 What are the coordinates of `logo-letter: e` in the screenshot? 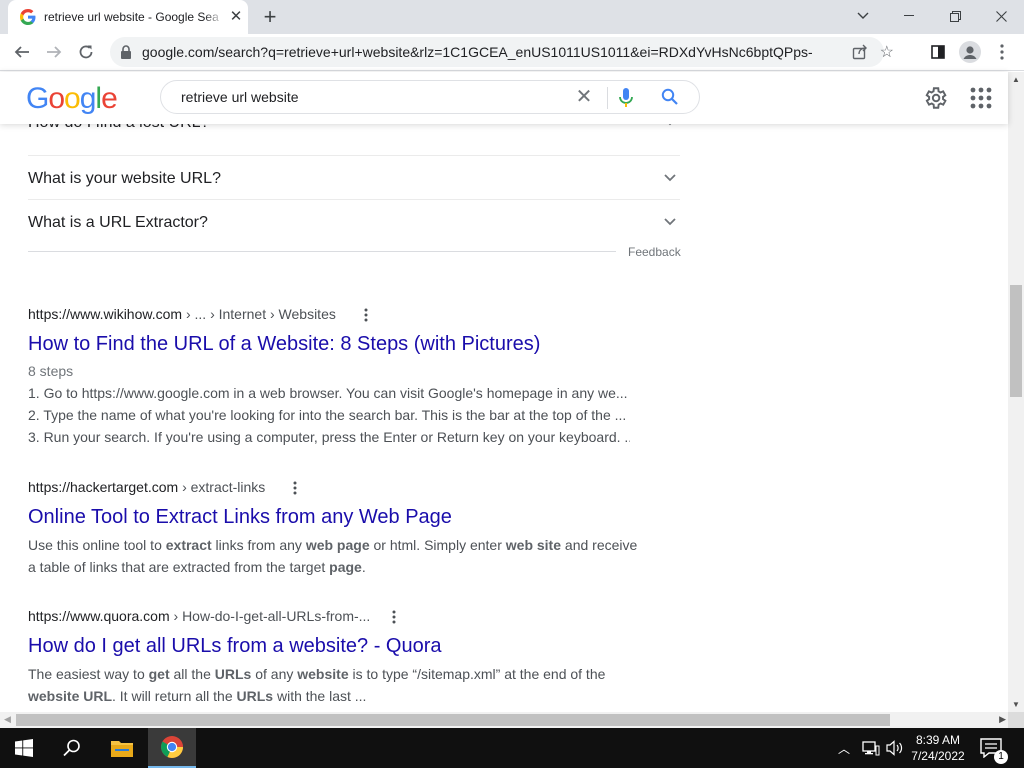 It's located at (109, 98).